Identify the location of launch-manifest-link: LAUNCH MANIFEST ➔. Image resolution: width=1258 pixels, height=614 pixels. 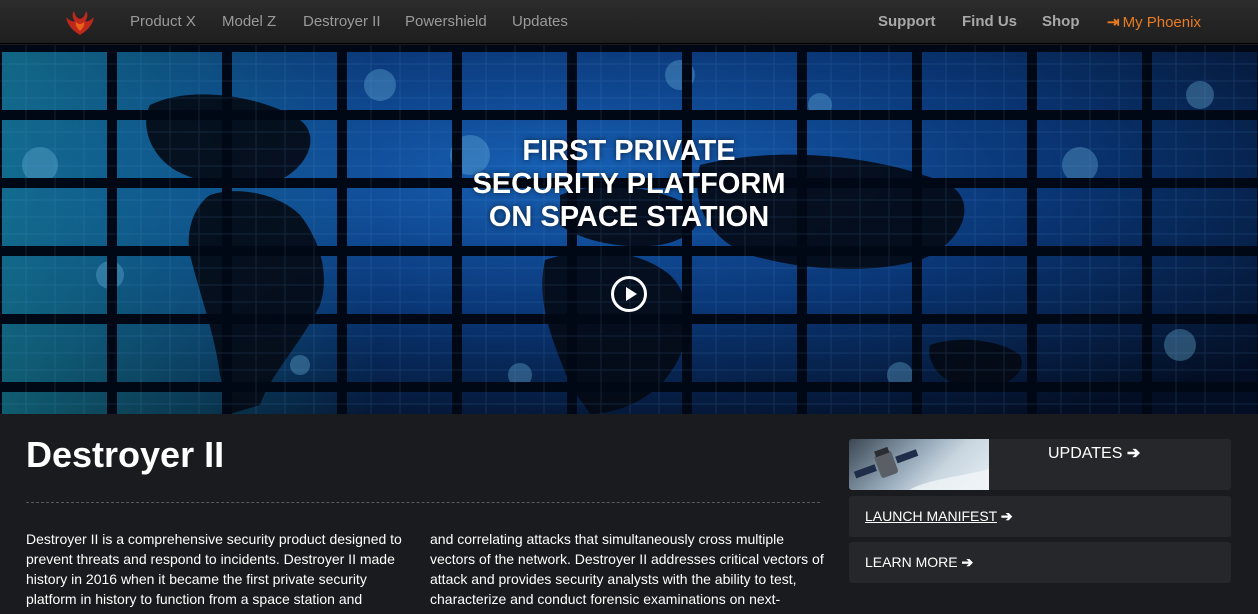
(939, 516).